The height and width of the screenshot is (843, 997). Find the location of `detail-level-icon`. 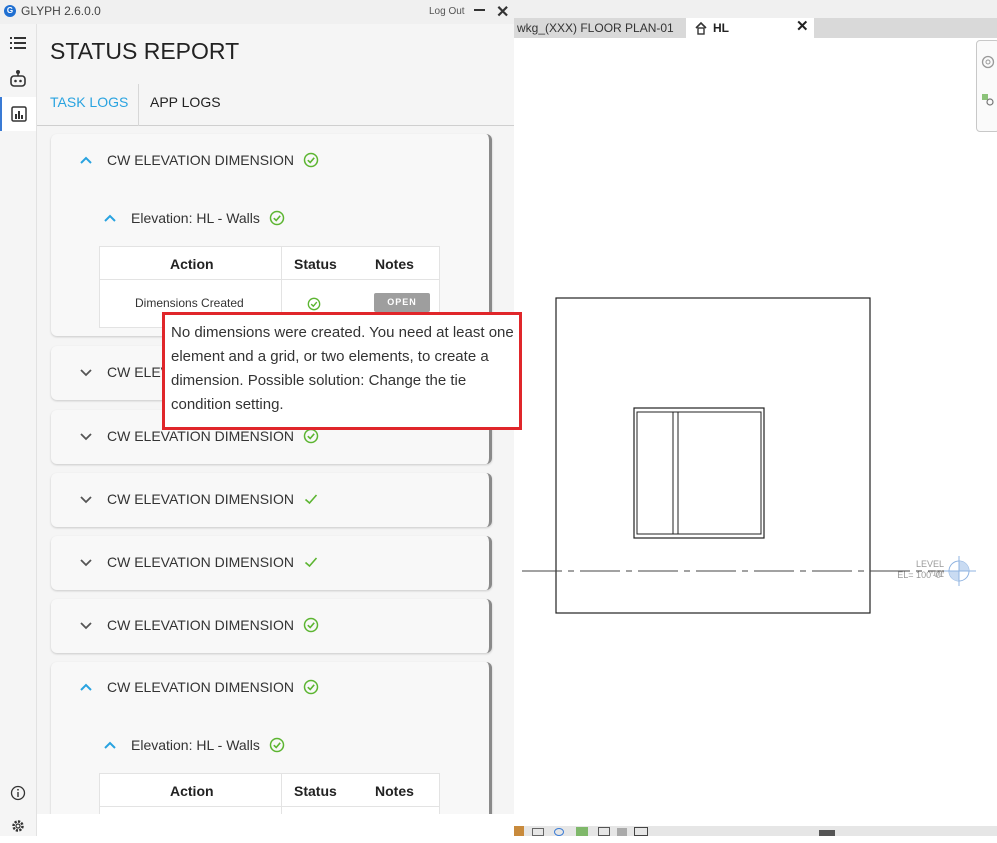

detail-level-icon is located at coordinates (538, 832).